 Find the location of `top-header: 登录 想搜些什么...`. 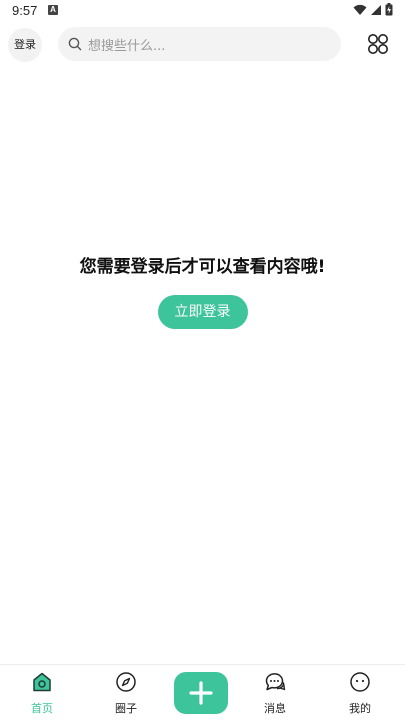

top-header: 登录 想搜些什么... is located at coordinates (202, 44).